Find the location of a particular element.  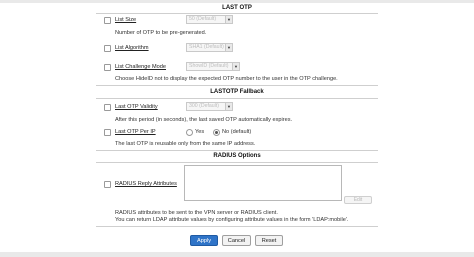

list-challenge-mode-label: List Challenge Mode is located at coordinates (140, 67).